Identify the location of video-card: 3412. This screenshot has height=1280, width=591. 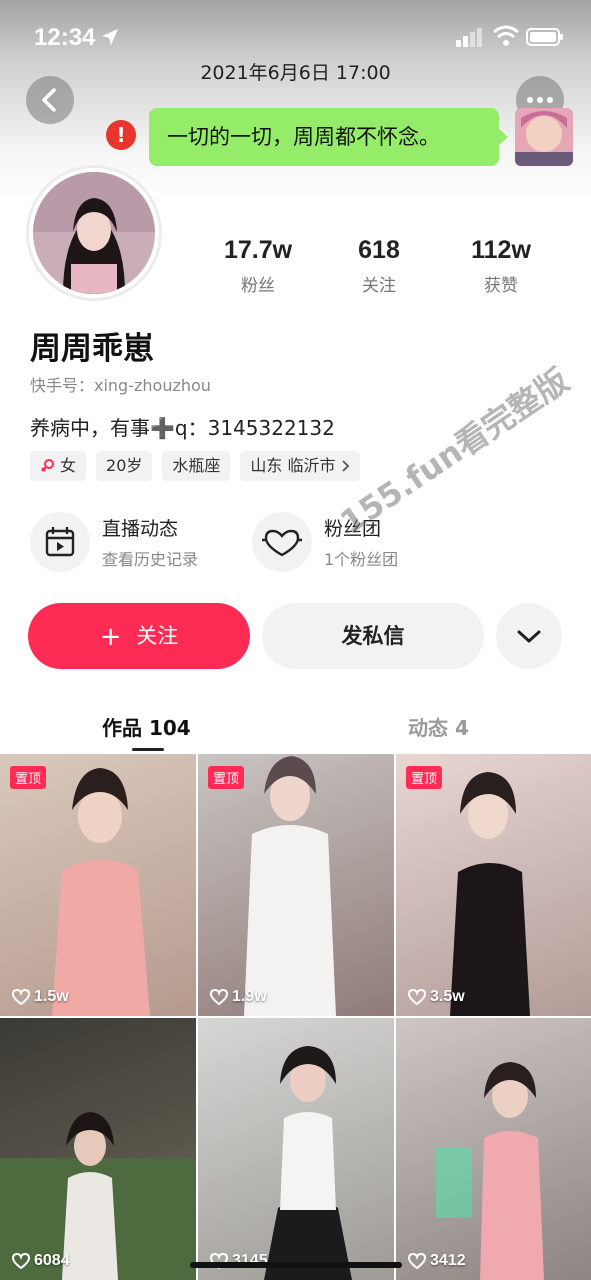
(493, 1149).